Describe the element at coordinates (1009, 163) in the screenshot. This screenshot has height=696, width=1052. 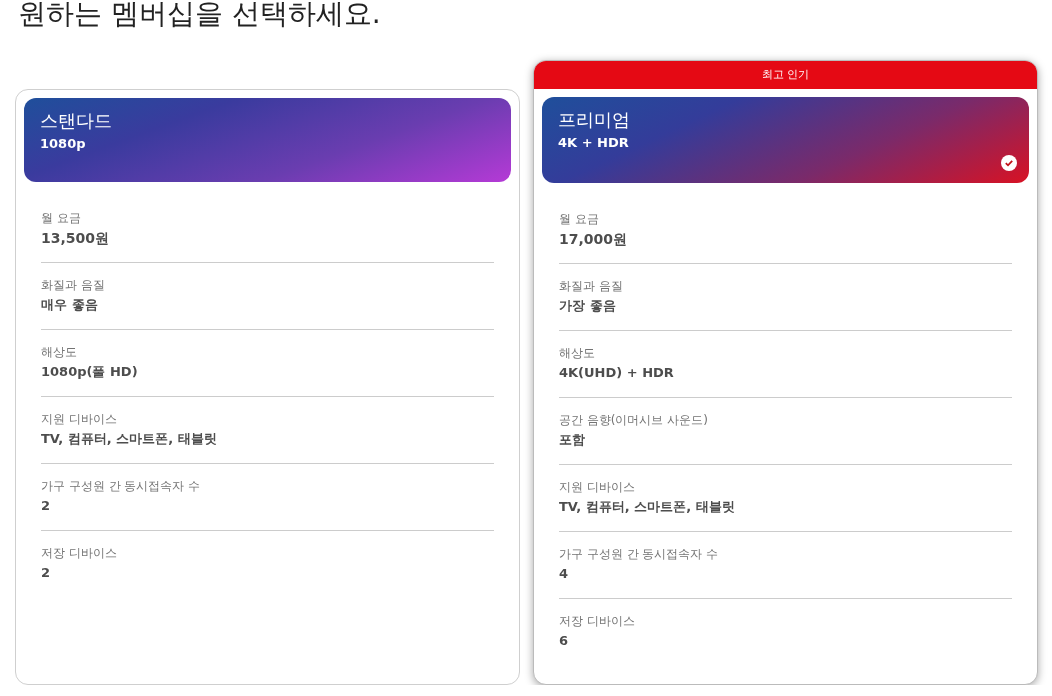
I see `checkmark-icon` at that location.